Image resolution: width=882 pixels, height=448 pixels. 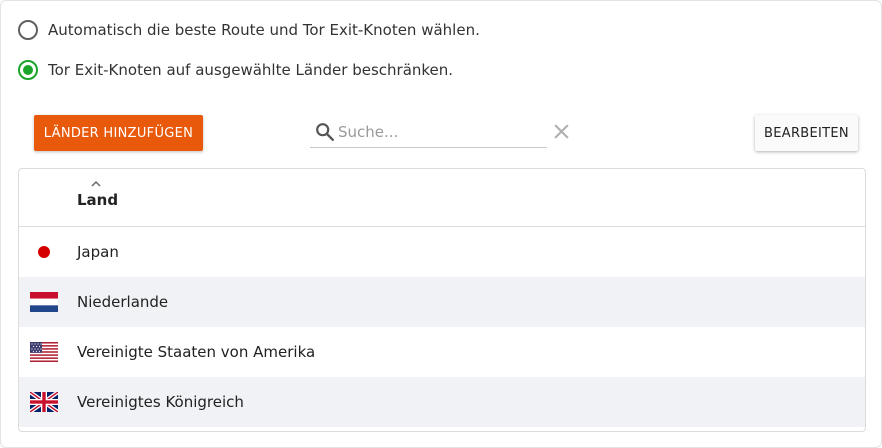 What do you see at coordinates (160, 402) in the screenshot?
I see `country-name: Vereinigtes Königreich` at bounding box center [160, 402].